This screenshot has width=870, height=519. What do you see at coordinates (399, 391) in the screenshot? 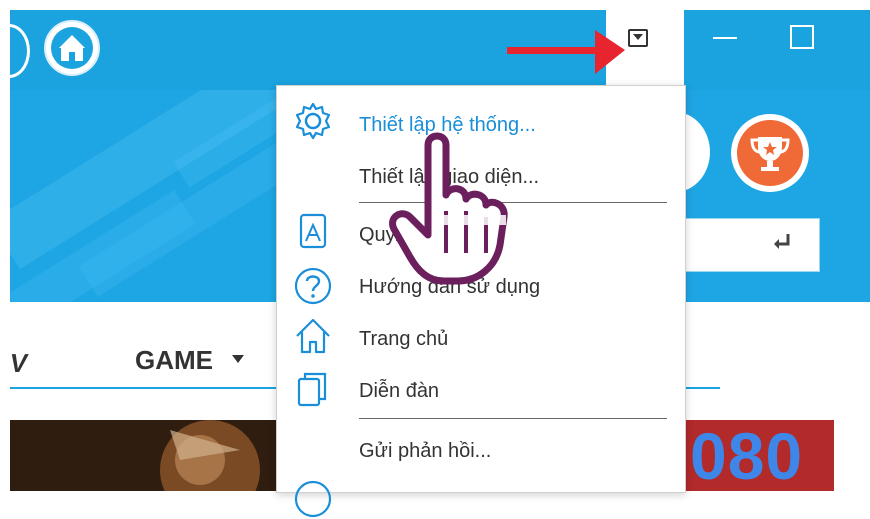
I see `menu-item-forum: Diễn đàn` at bounding box center [399, 391].